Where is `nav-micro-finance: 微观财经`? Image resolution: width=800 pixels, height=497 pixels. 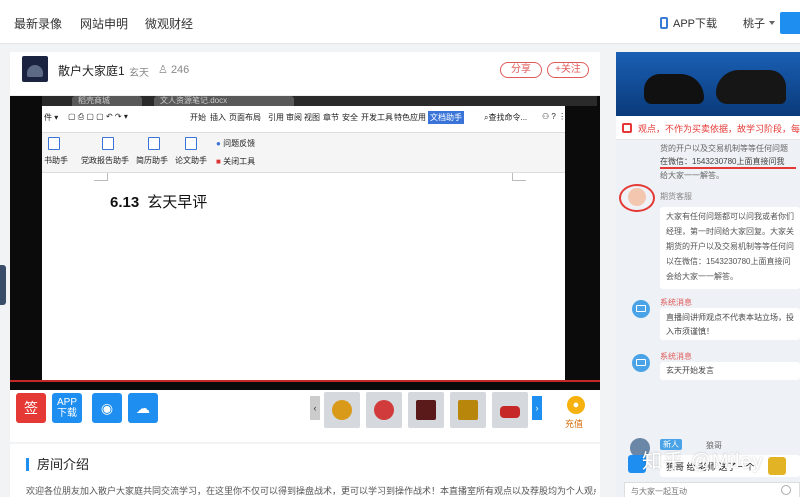 nav-micro-finance: 微观财经 is located at coordinates (169, 23).